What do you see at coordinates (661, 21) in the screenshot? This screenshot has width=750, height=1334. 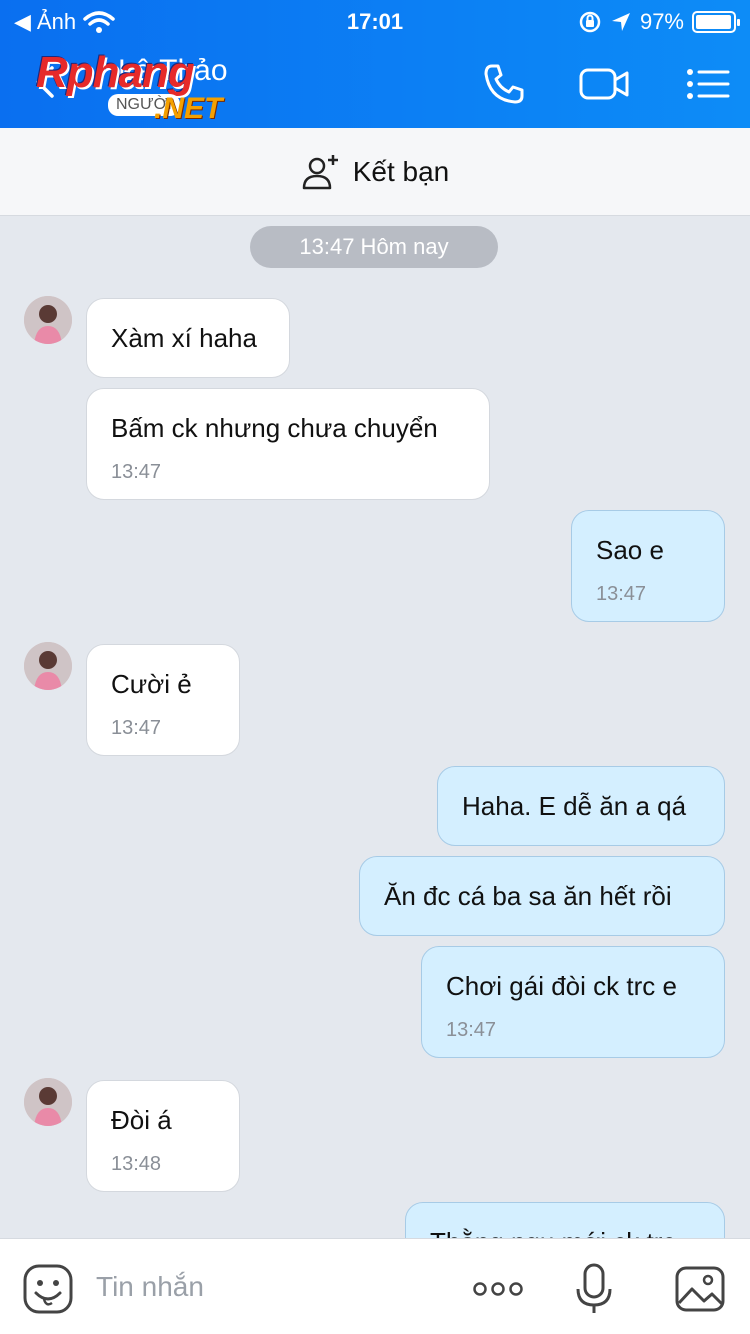 I see `battery-percent: 97%` at bounding box center [661, 21].